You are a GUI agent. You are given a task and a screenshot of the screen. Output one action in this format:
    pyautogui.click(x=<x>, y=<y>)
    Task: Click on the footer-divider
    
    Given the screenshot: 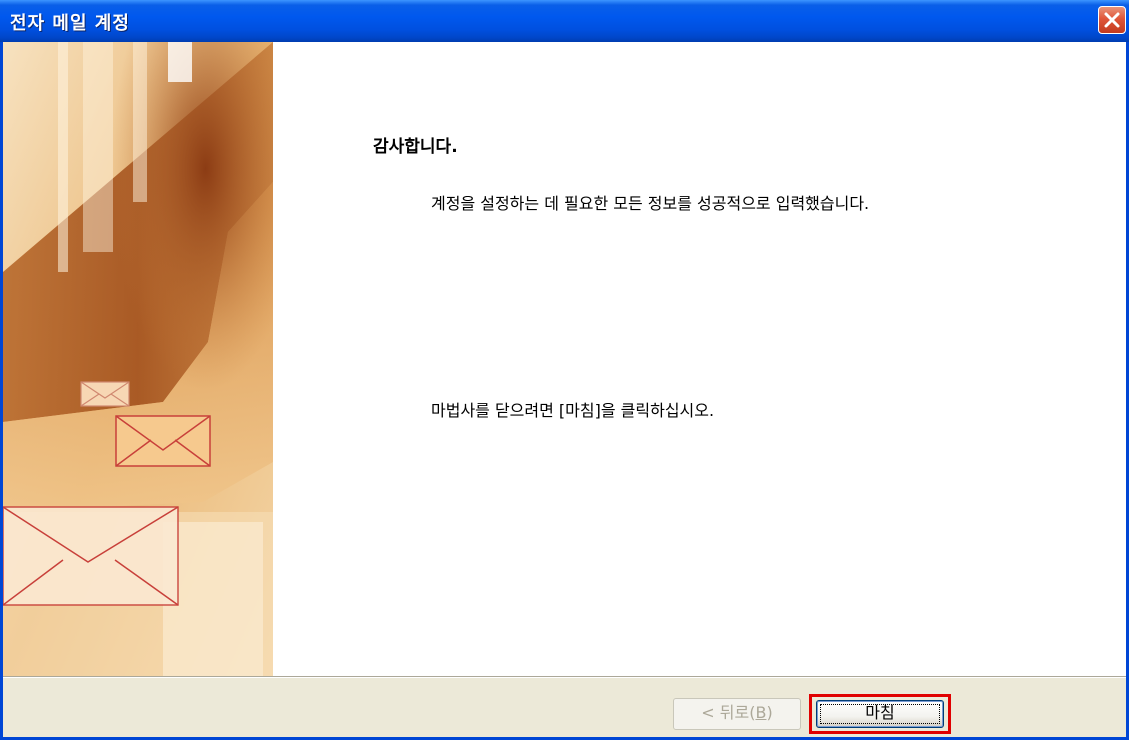 What is the action you would take?
    pyautogui.click(x=564, y=677)
    